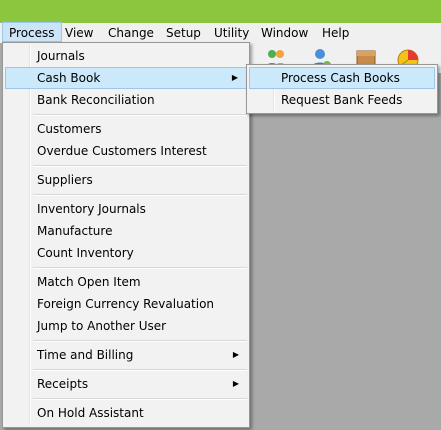  I want to click on menu-item-customers: Customers, so click(126, 129).